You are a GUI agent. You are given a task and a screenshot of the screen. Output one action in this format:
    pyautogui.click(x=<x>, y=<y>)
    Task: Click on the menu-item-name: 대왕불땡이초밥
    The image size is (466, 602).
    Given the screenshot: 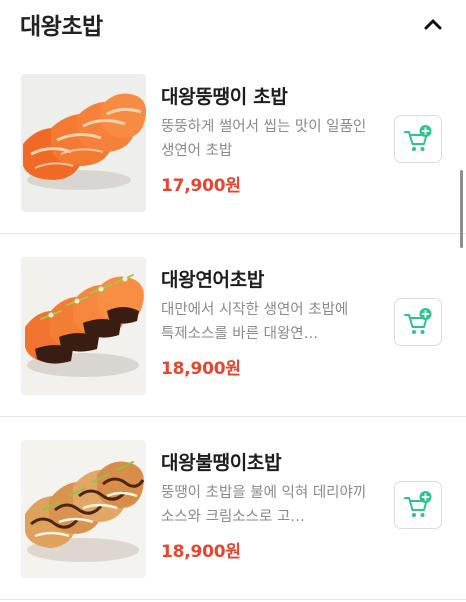 What is the action you would take?
    pyautogui.click(x=221, y=463)
    